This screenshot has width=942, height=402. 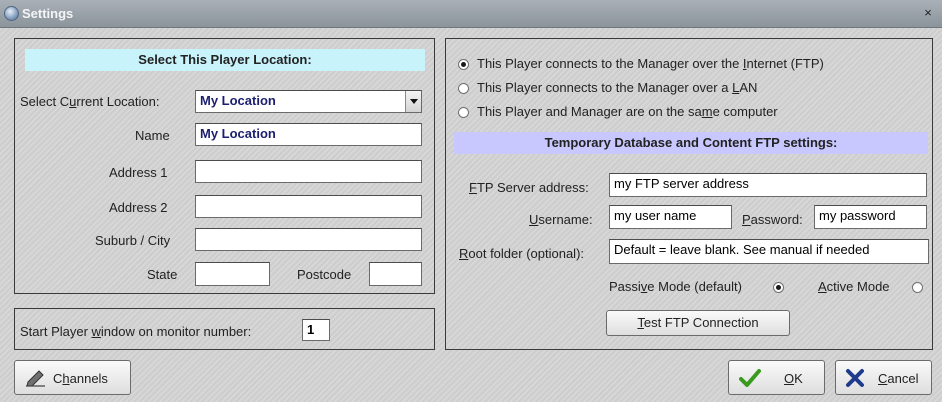 I want to click on select-location-label: Select Current Location:, so click(x=90, y=101).